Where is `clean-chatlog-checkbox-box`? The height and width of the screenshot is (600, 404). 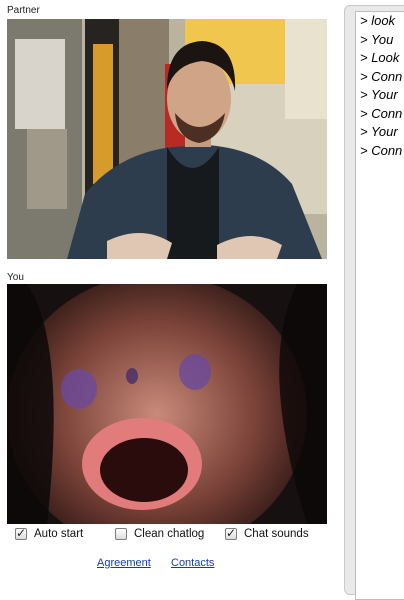
clean-chatlog-checkbox-box is located at coordinates (121, 534).